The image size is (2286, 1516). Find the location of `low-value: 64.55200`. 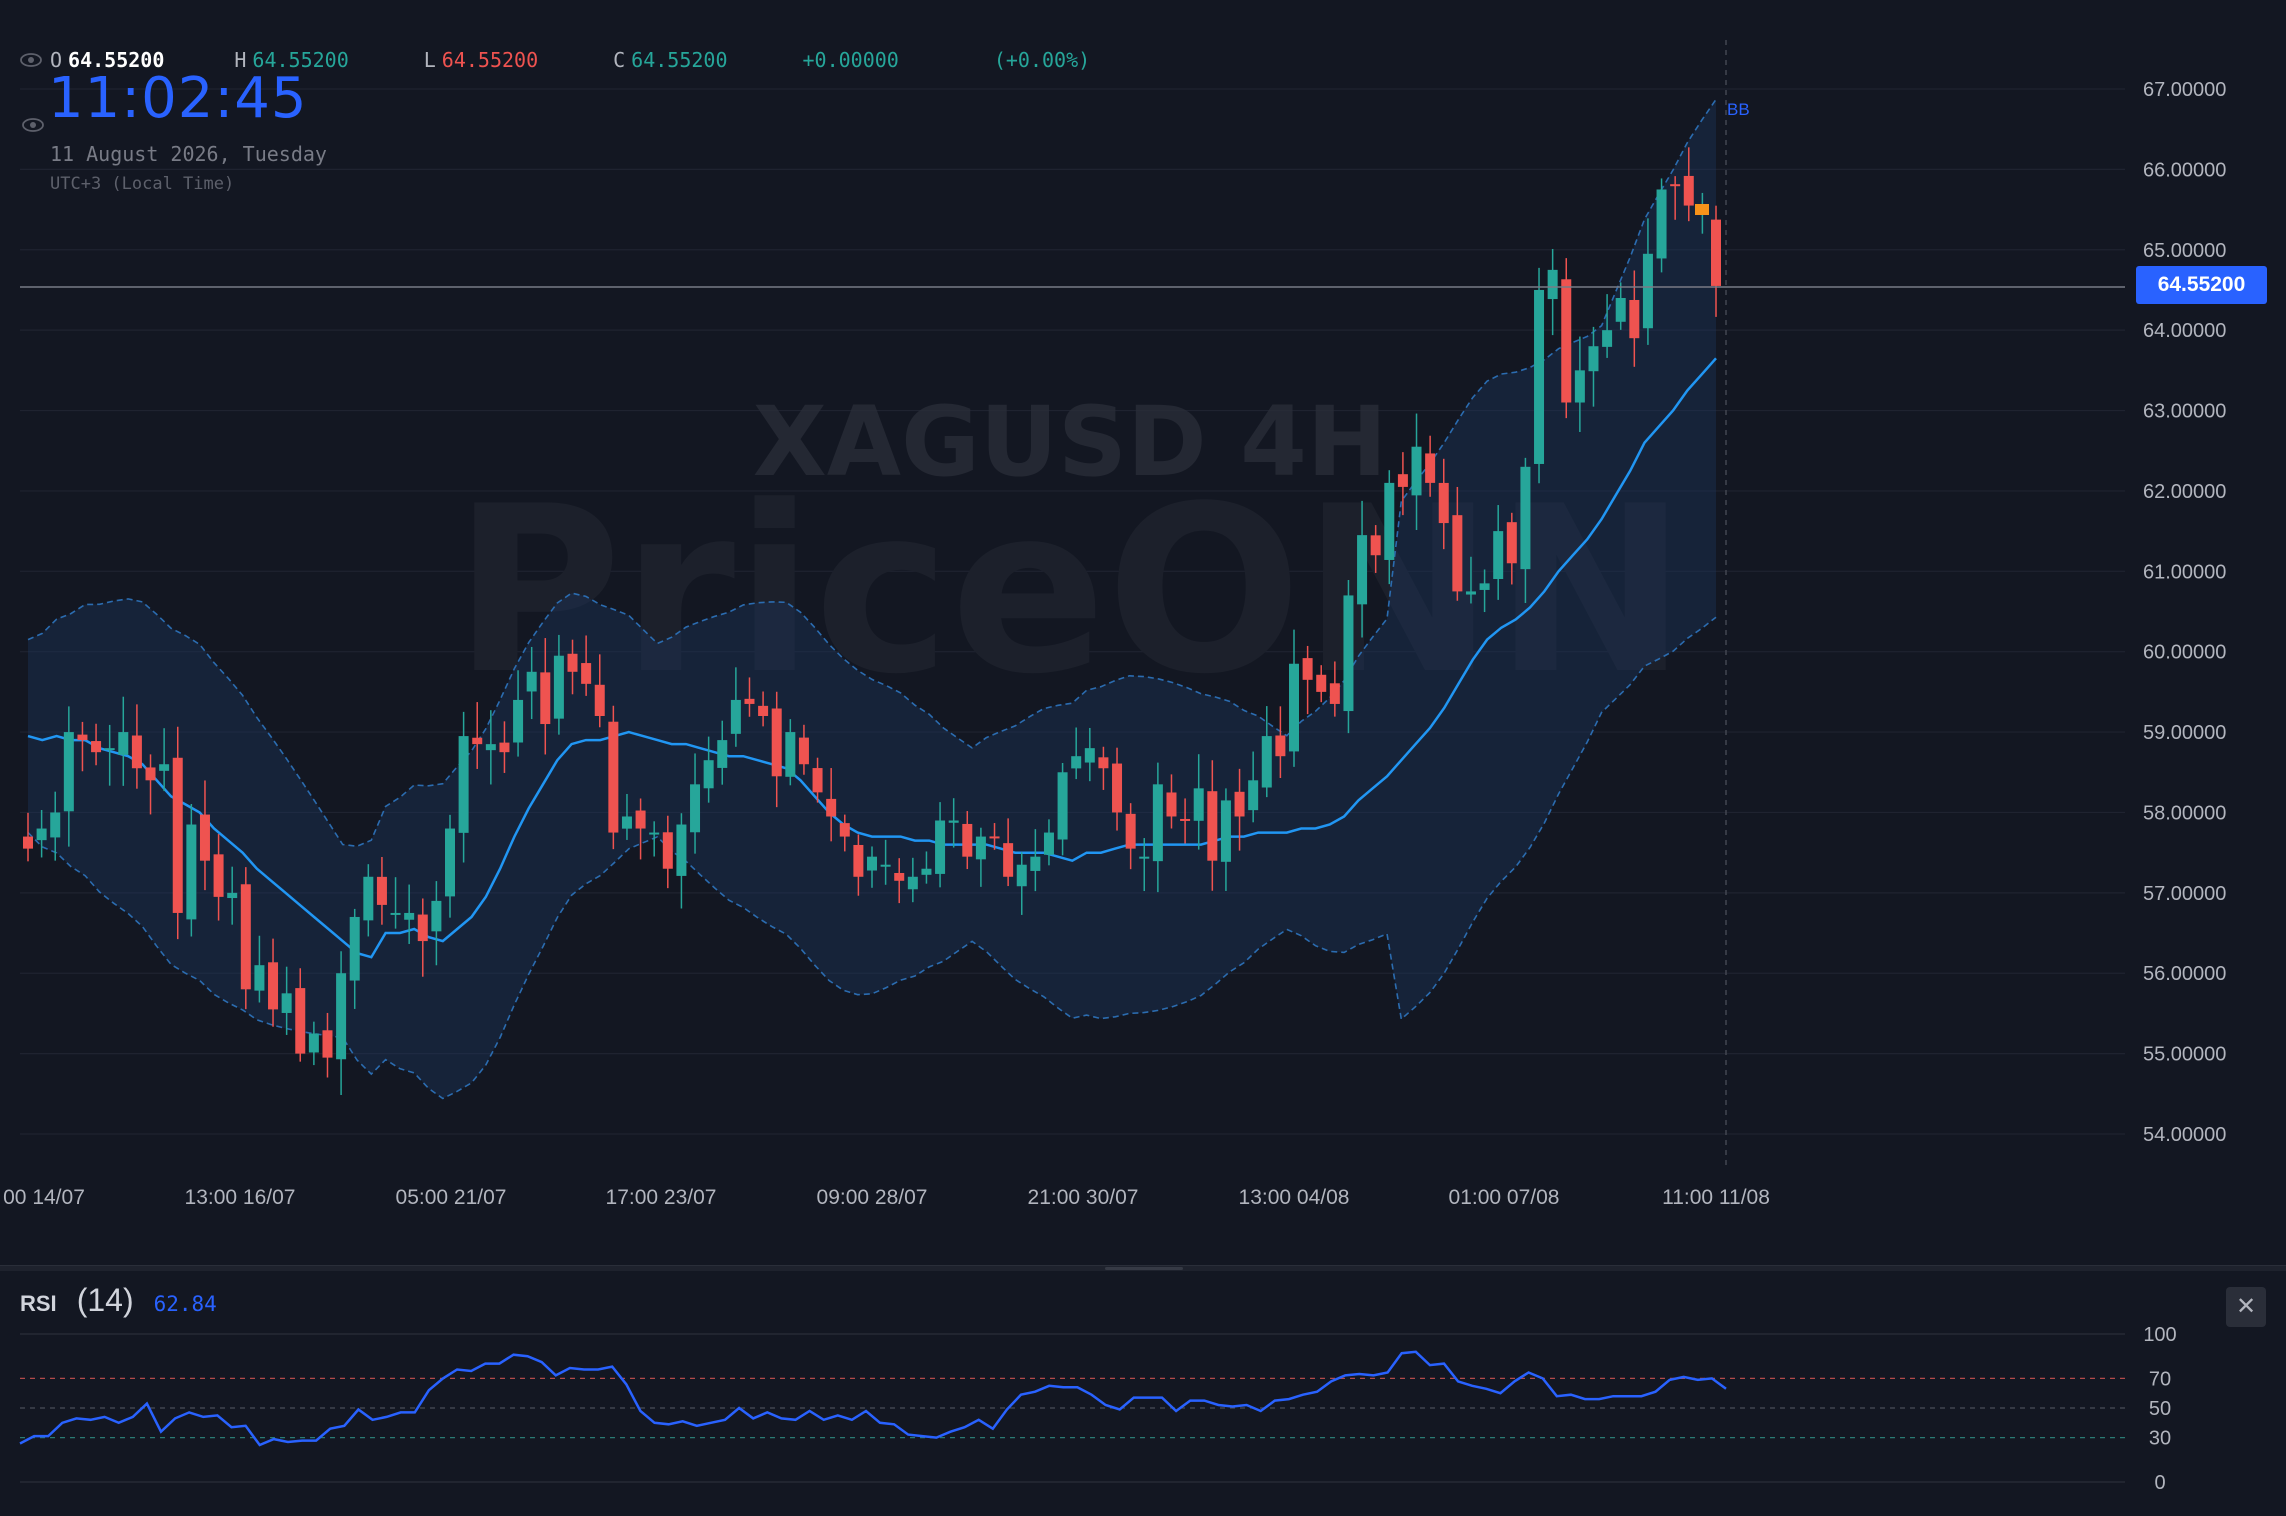

low-value: 64.55200 is located at coordinates (490, 60).